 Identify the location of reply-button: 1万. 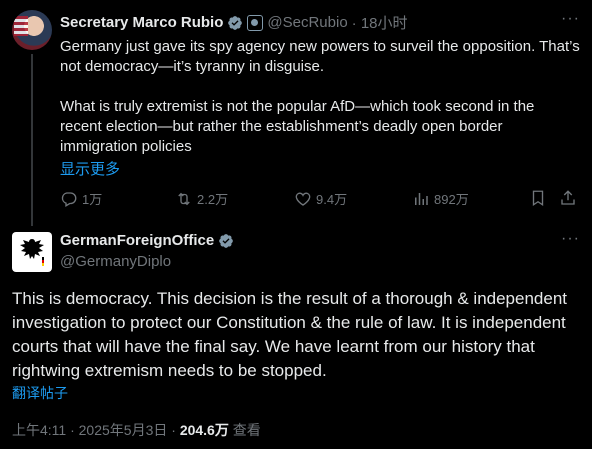
(81, 198).